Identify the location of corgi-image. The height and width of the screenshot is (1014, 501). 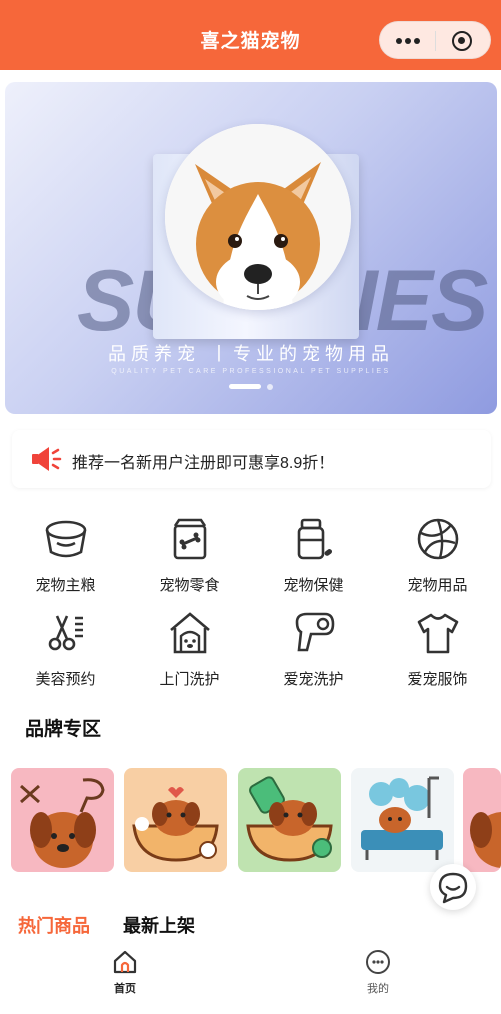
(258, 217).